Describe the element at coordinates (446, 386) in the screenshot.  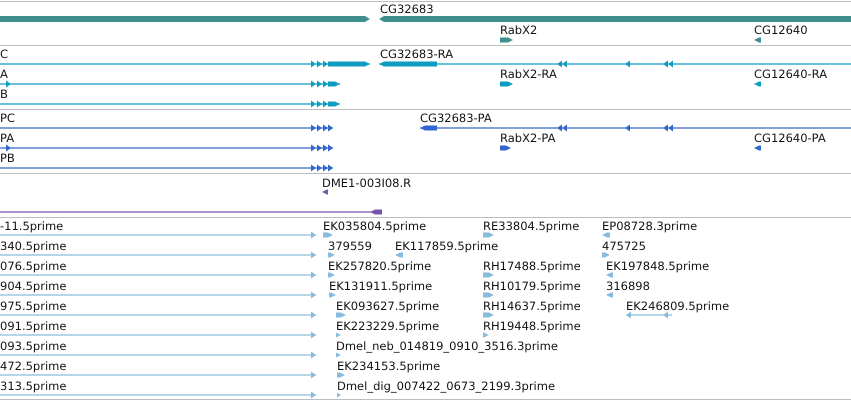
I see `feature-label: Dmel_dig_007422_0673_2199.3prime` at that location.